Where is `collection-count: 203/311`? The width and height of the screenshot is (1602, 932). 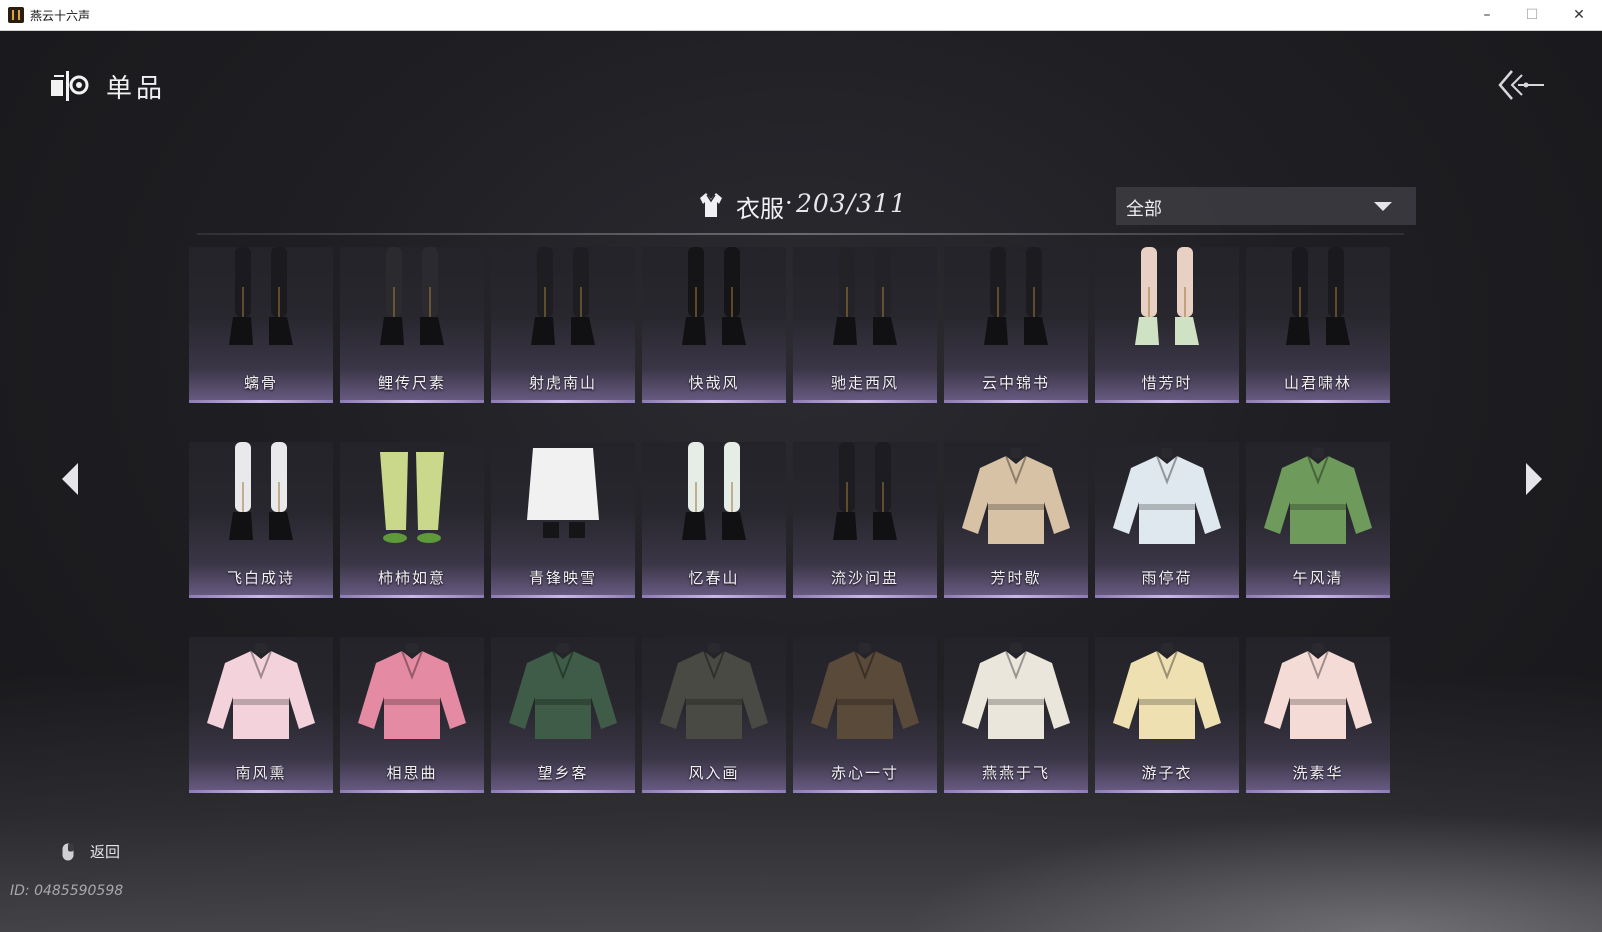 collection-count: 203/311 is located at coordinates (851, 203).